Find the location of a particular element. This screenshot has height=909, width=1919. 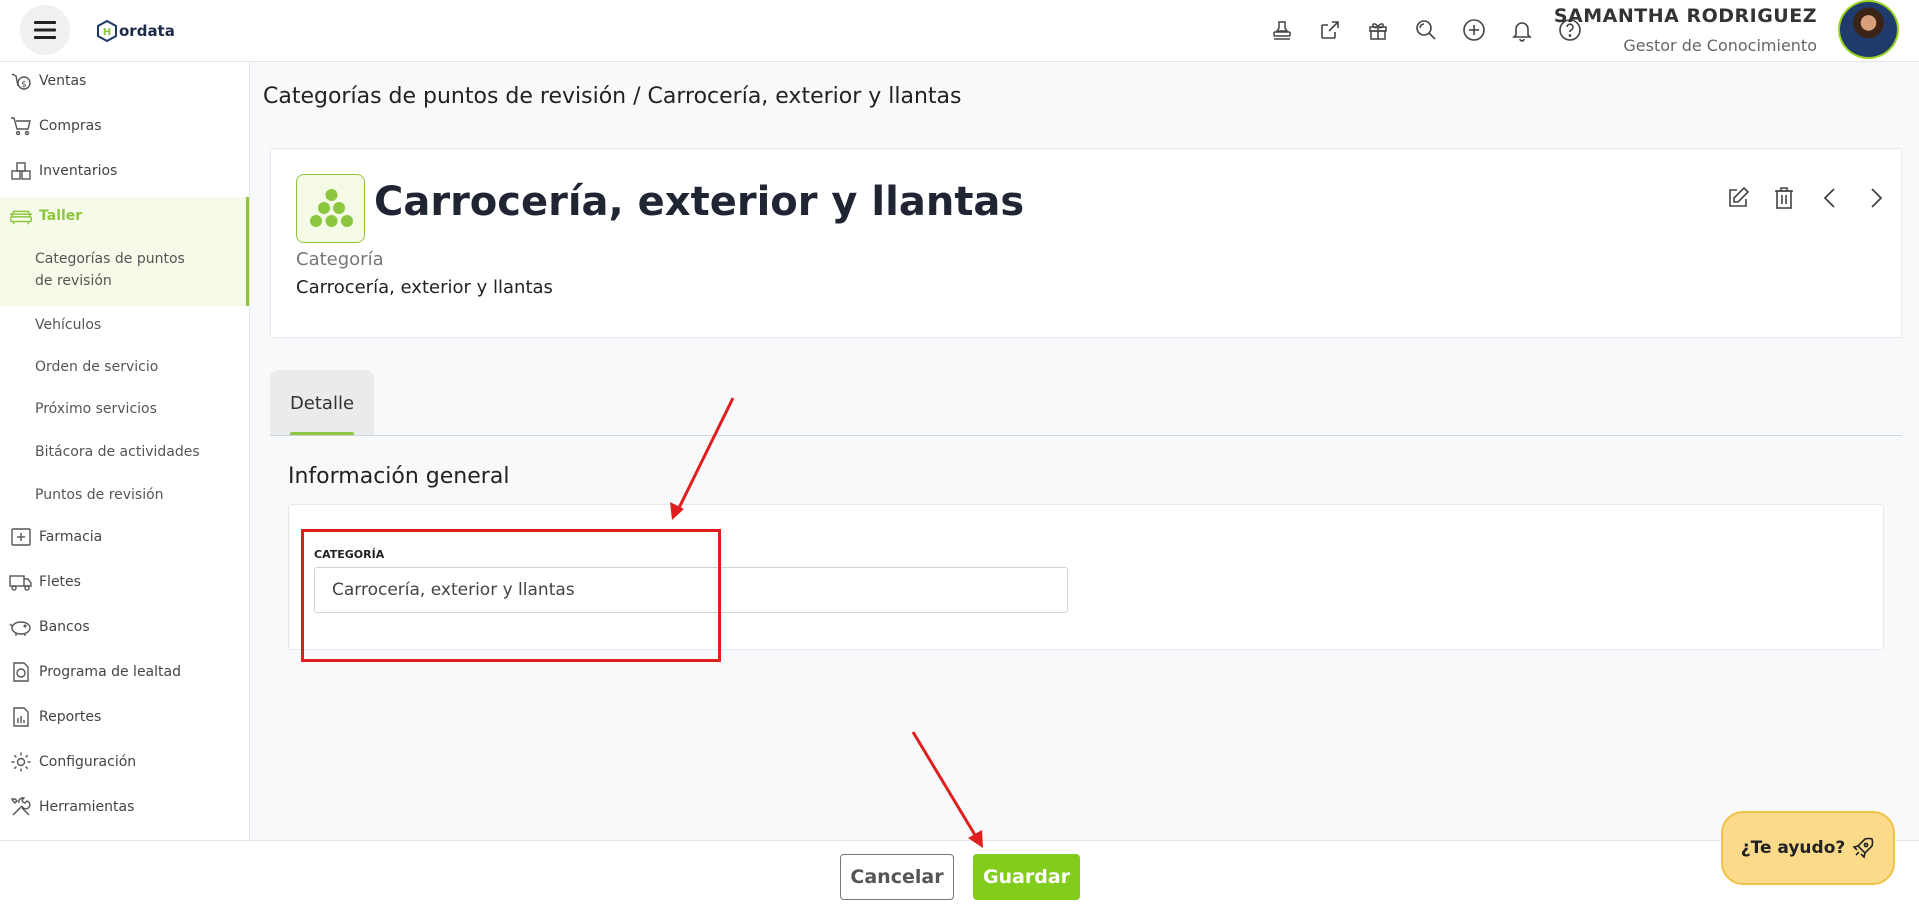

external-link-icon is located at coordinates (1330, 30).